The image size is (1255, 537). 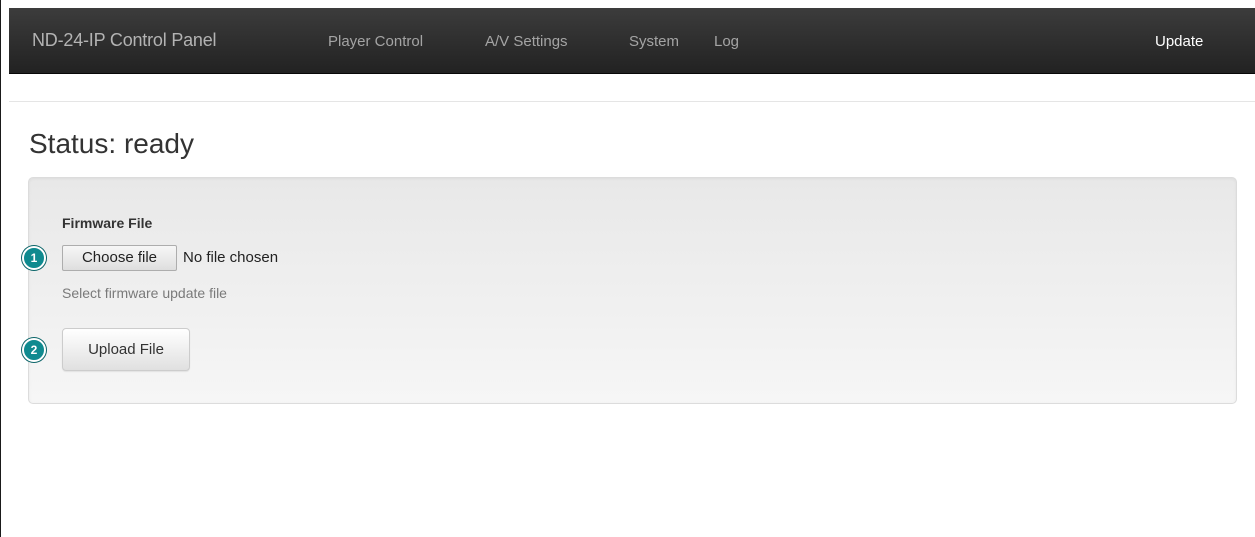 I want to click on nav-player-control: Player Control, so click(x=375, y=41).